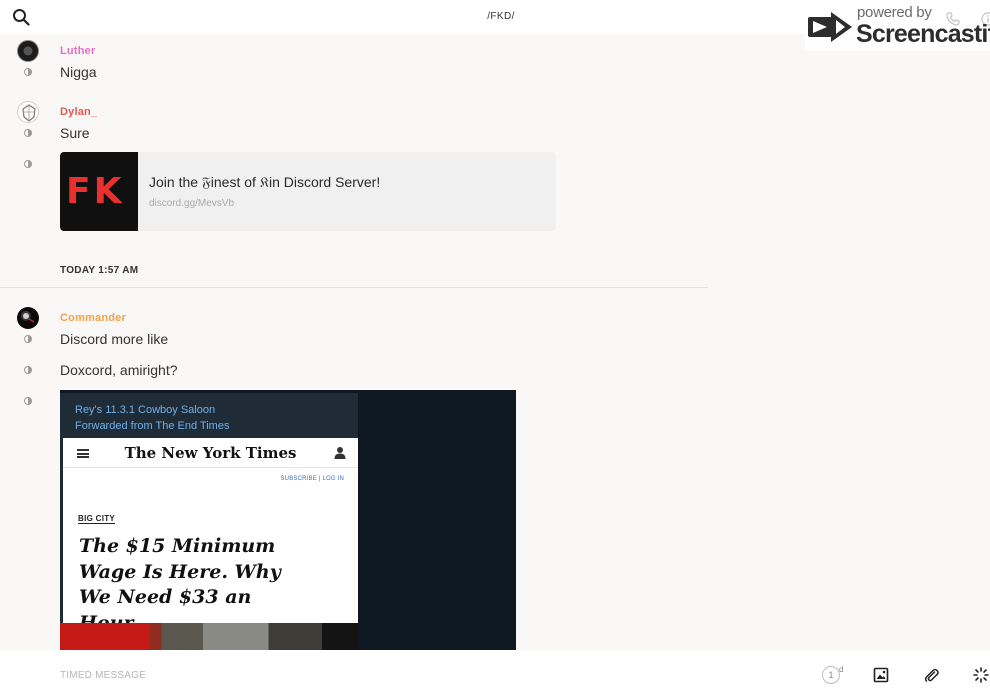  What do you see at coordinates (97, 519) in the screenshot?
I see `article-kicker: BIG CITY` at bounding box center [97, 519].